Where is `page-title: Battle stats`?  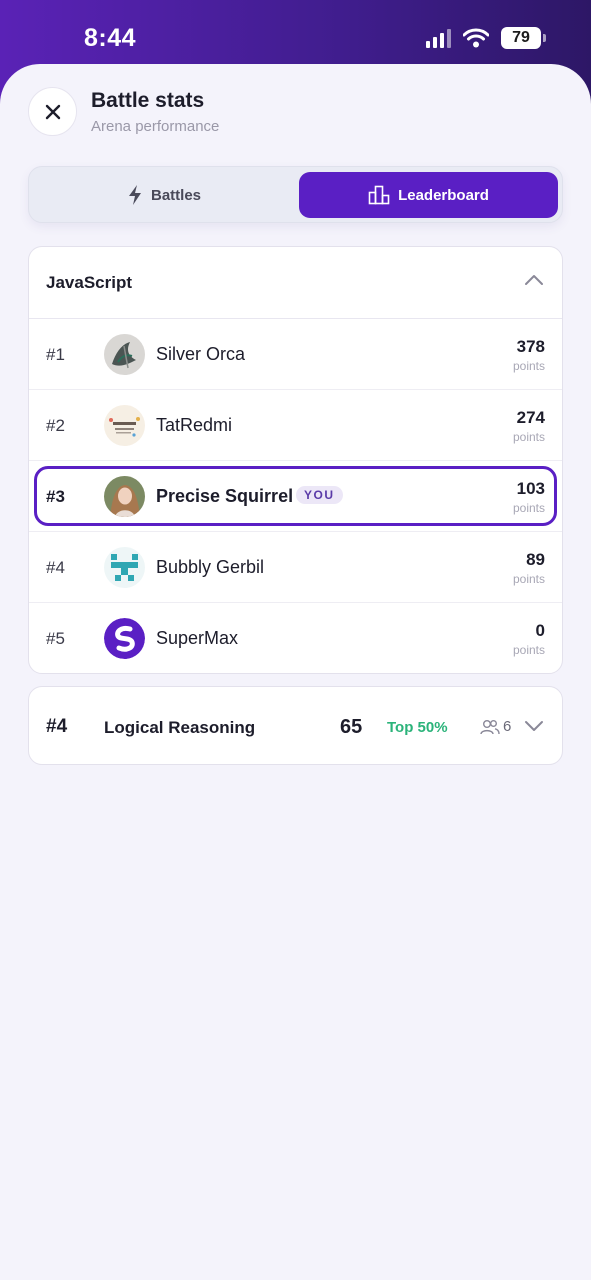
page-title: Battle stats is located at coordinates (148, 100).